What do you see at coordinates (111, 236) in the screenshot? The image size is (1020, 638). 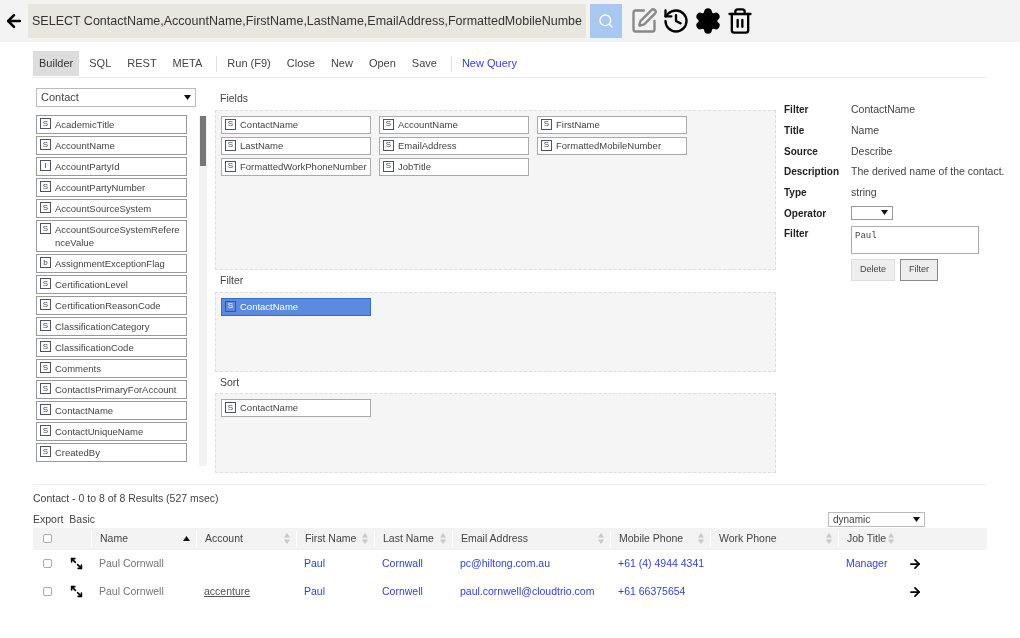 I see `attribute-item: S AccountSourceSystemReferenceValue` at bounding box center [111, 236].